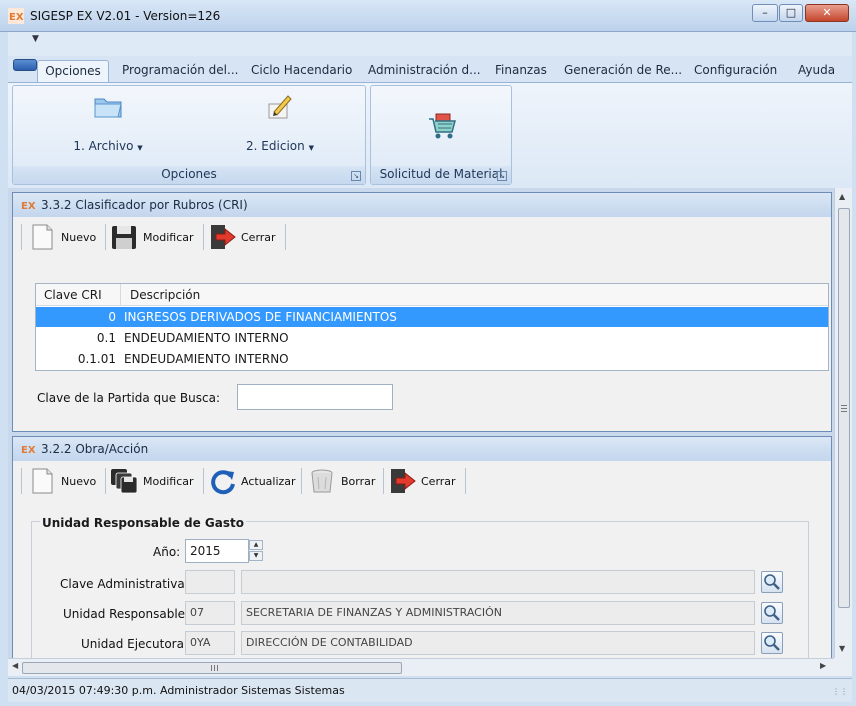 The height and width of the screenshot is (706, 856). Describe the element at coordinates (772, 613) in the screenshot. I see `unidad-responsable-search-button` at that location.